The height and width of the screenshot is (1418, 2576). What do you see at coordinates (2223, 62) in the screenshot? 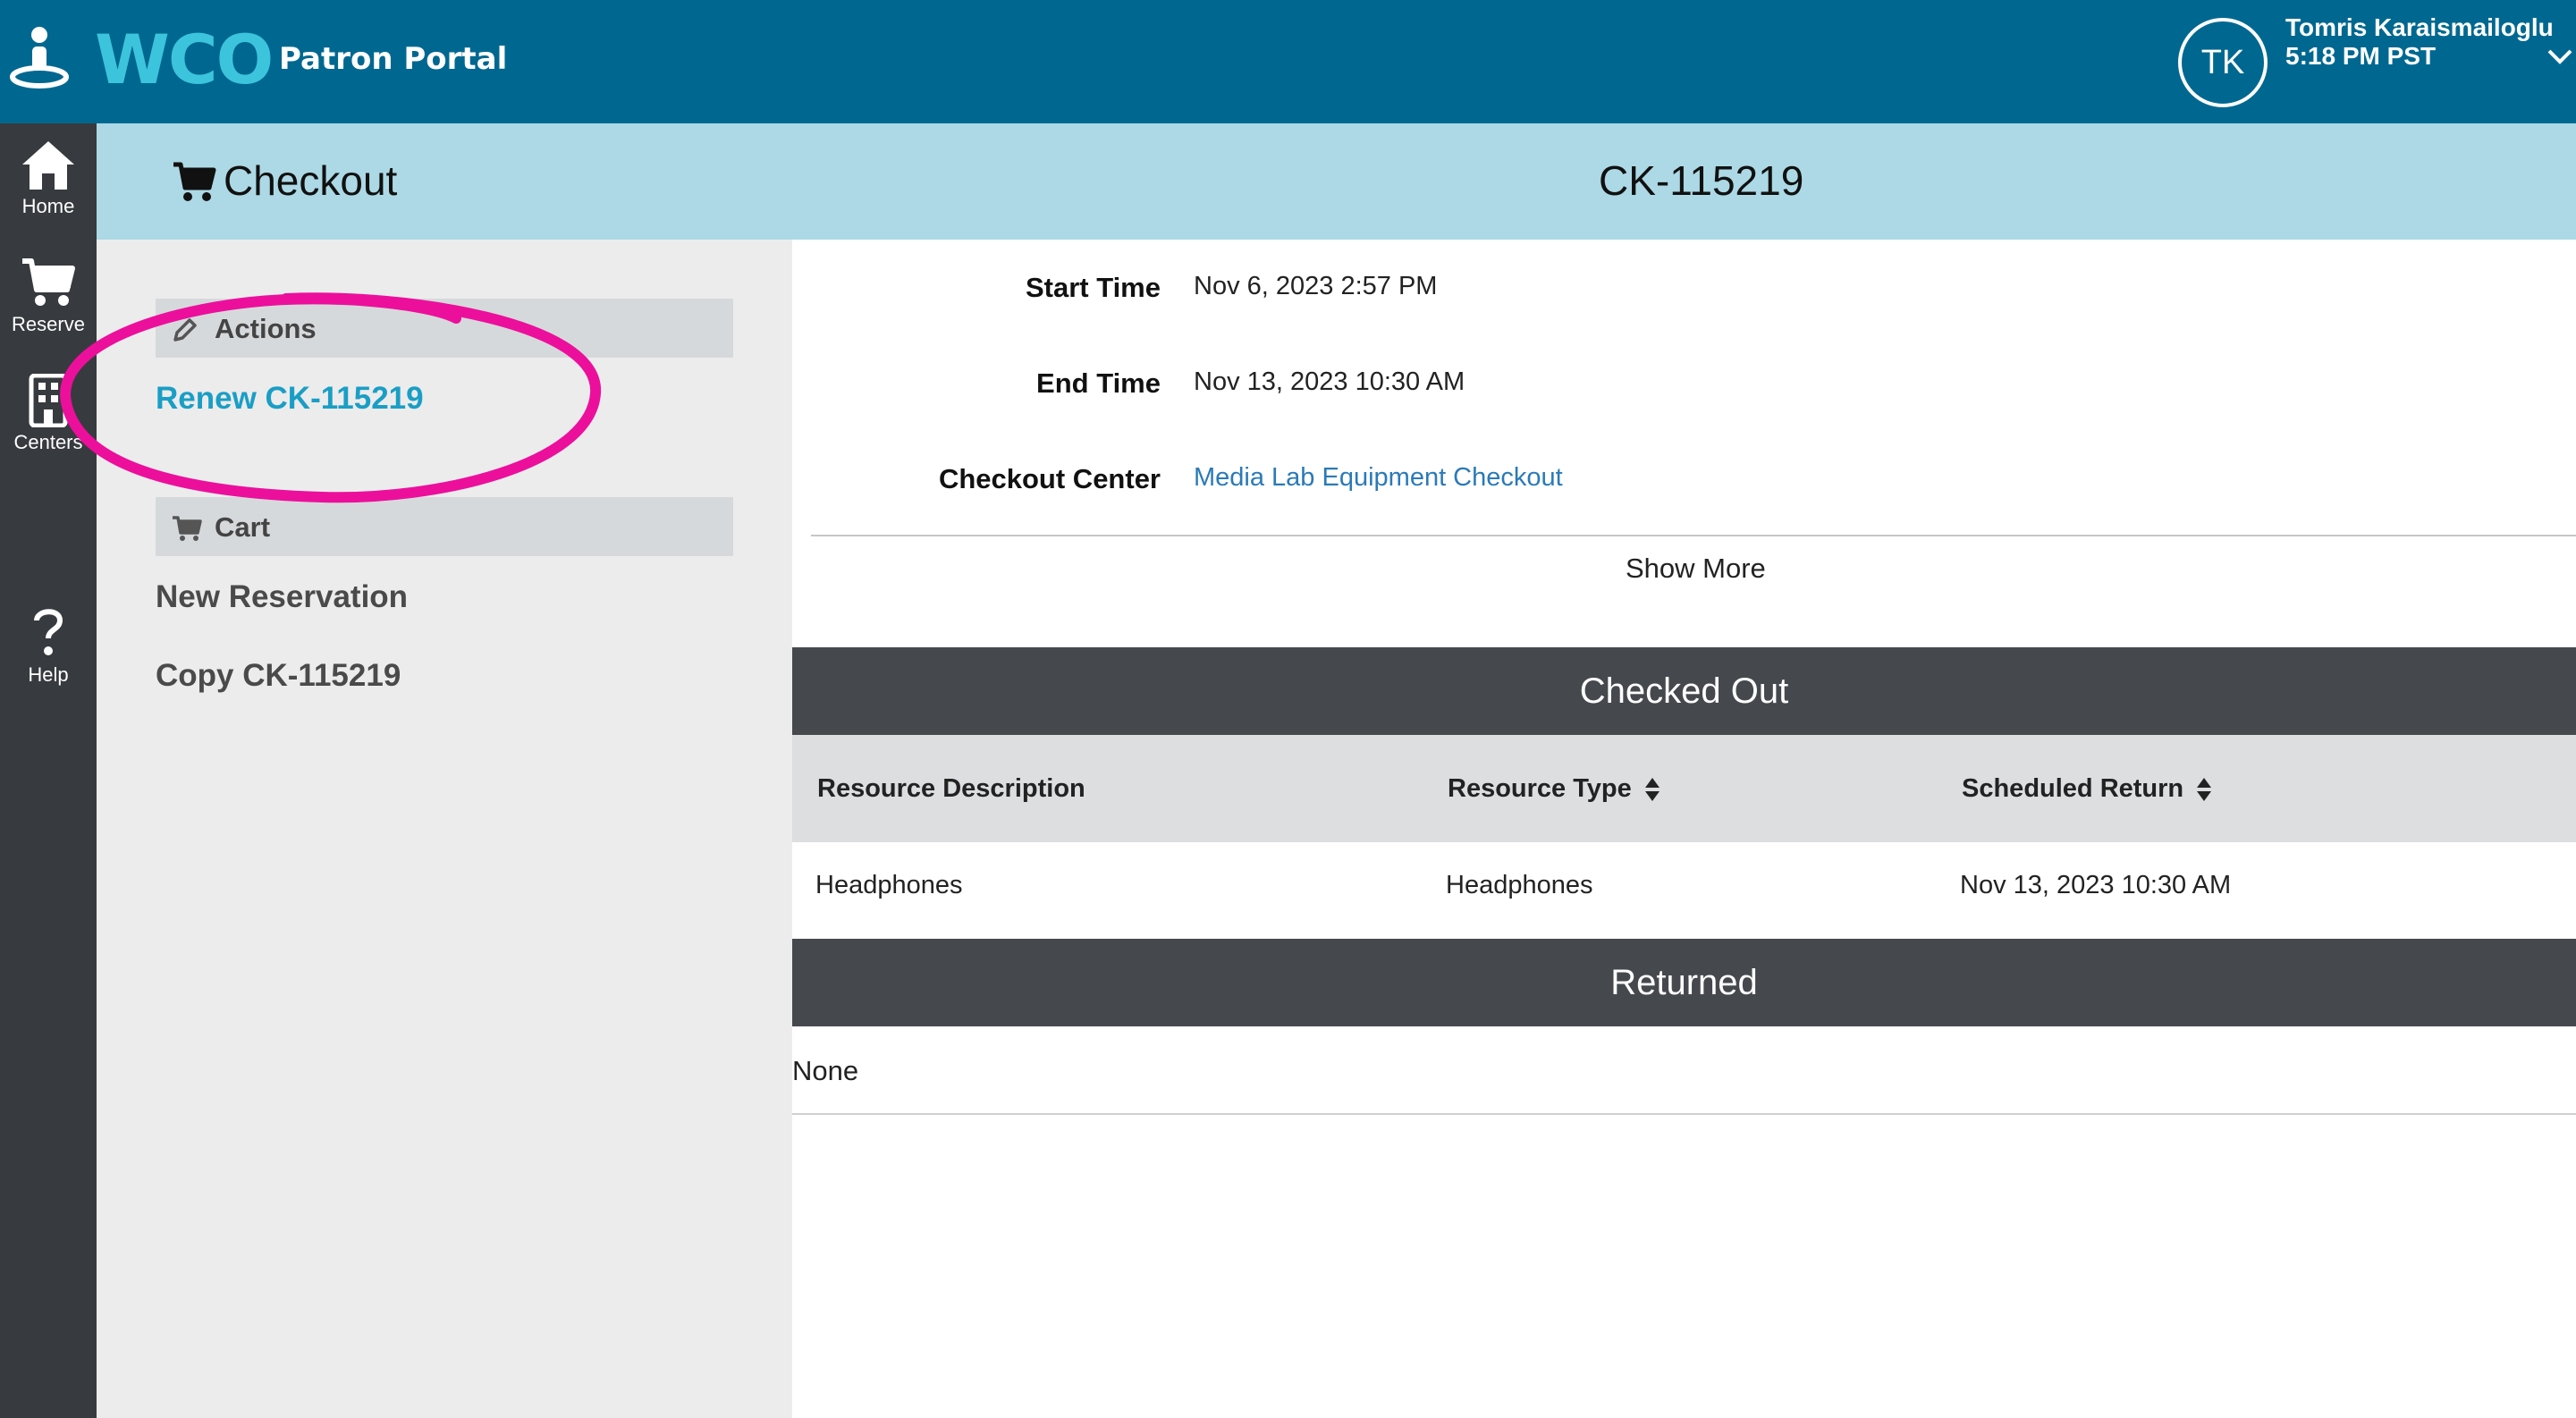
I see `avatar: TK` at bounding box center [2223, 62].